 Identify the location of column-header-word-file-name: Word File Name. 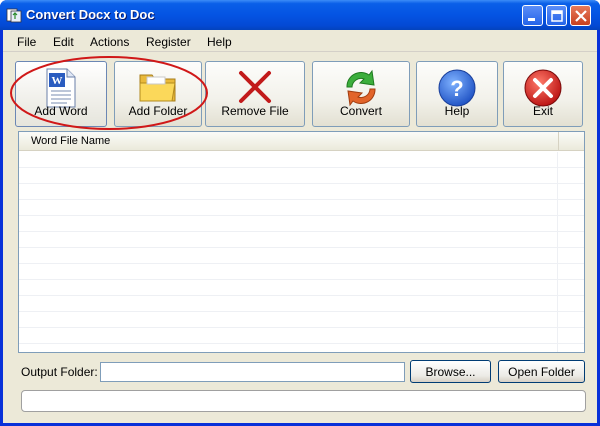
(289, 141).